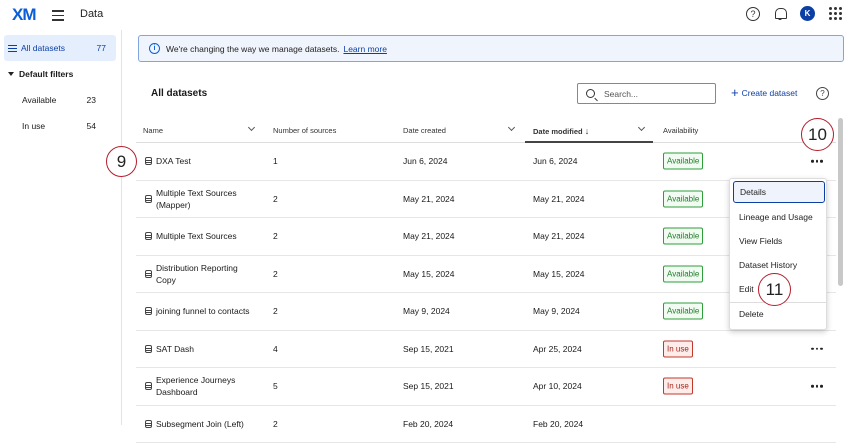 The width and height of the screenshot is (850, 443). I want to click on dataset-name: Subsegment Join (Left), so click(200, 424).